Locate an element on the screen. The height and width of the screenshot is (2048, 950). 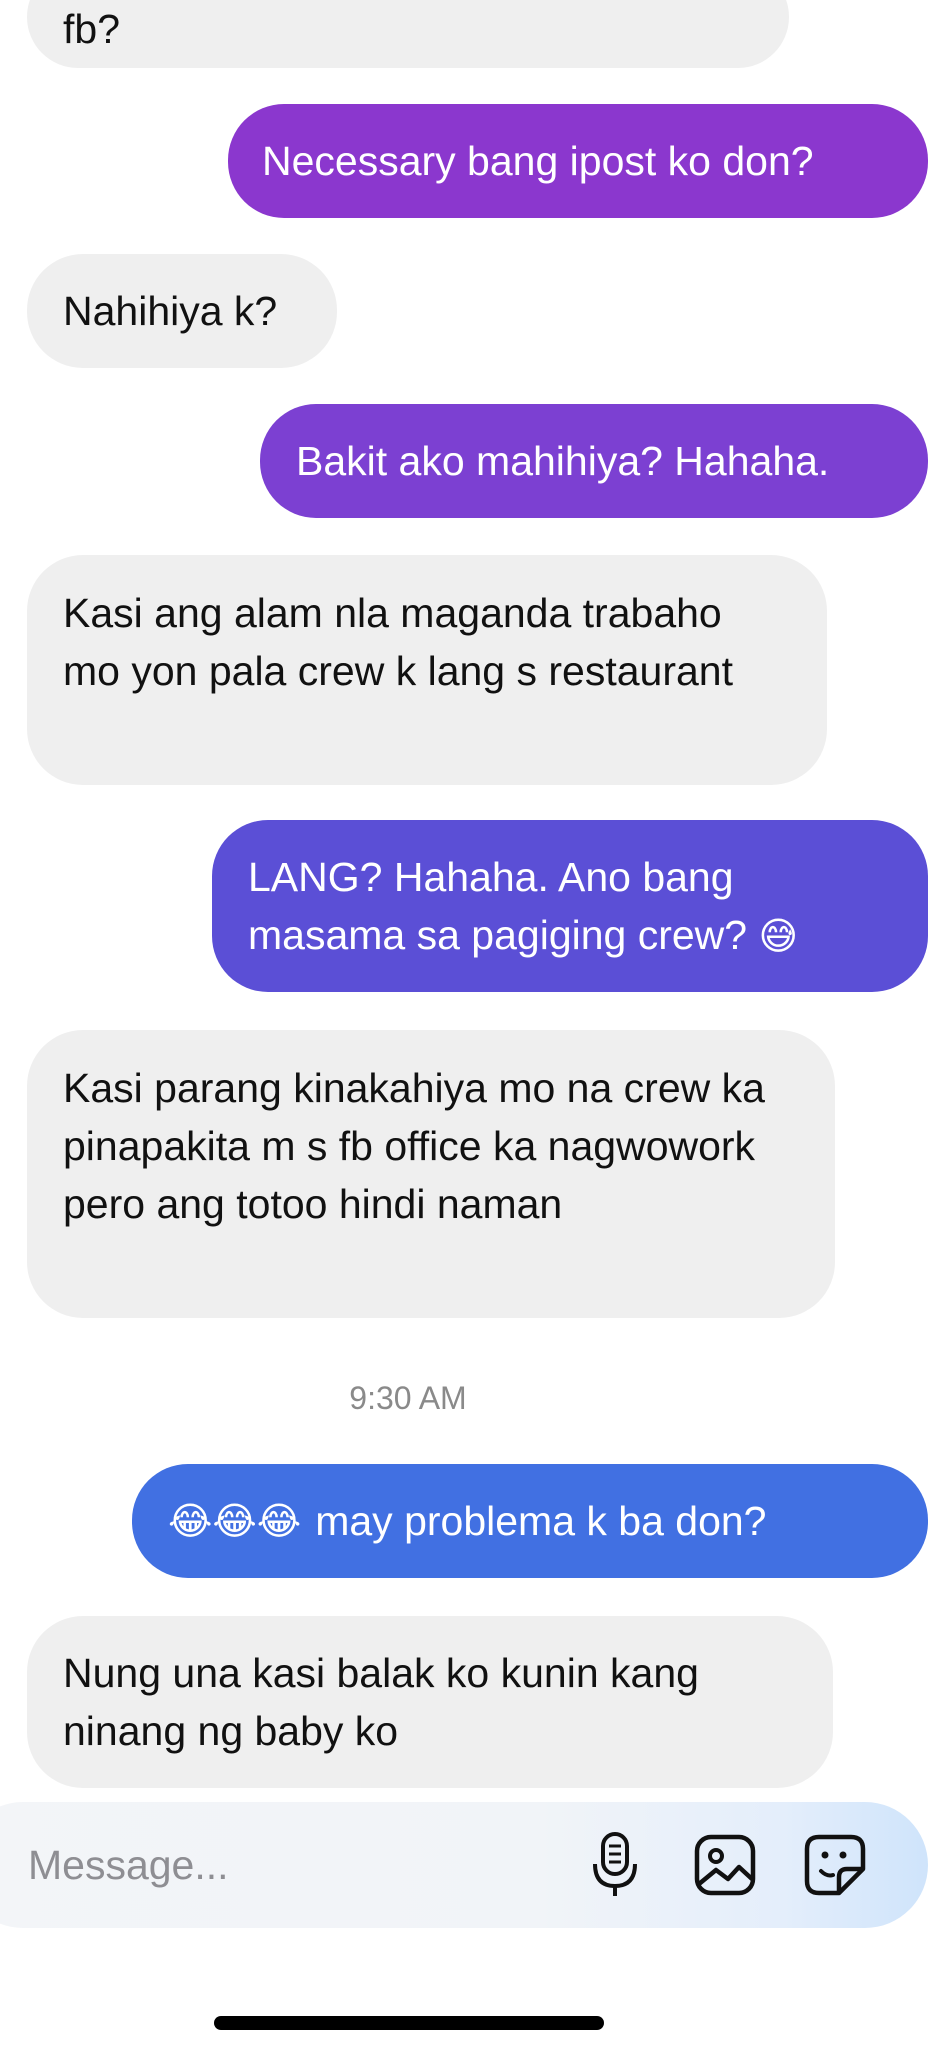
message-text: Nahihiya k? is located at coordinates (170, 311).